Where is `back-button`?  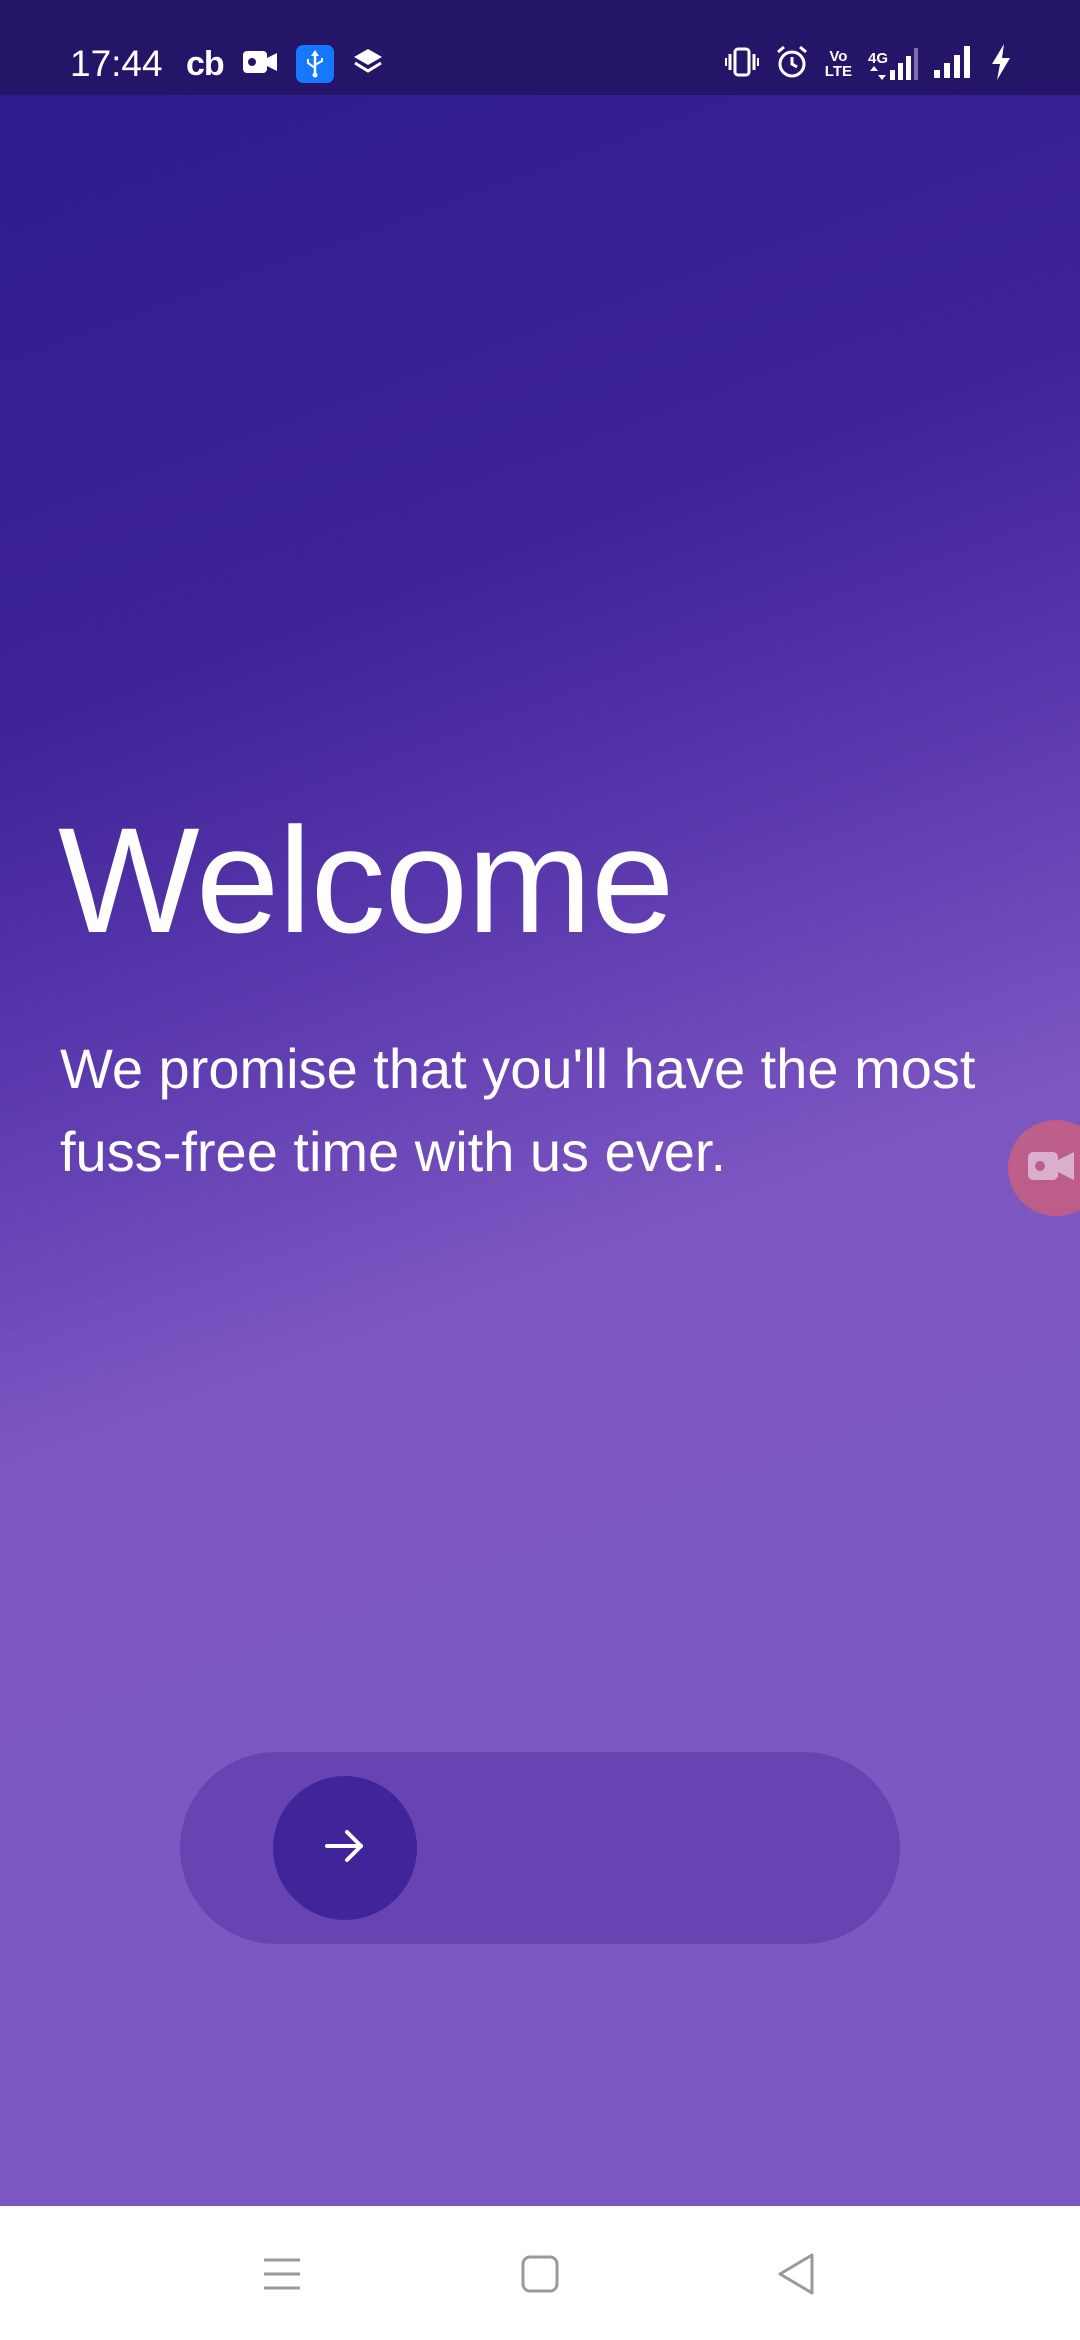
back-button is located at coordinates (796, 2276).